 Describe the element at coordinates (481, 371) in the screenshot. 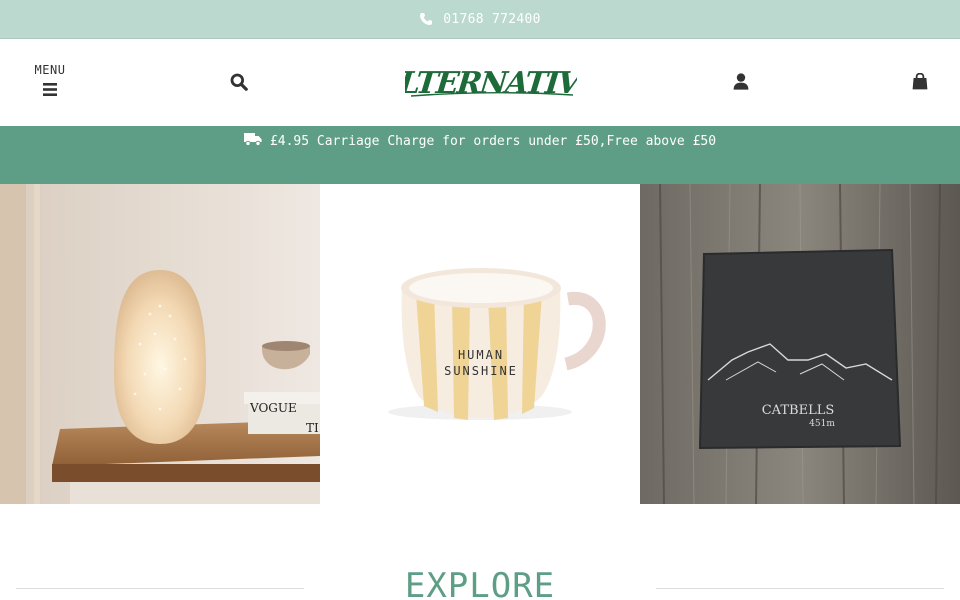

I see `mug-line-2: SUNSHINE` at that location.